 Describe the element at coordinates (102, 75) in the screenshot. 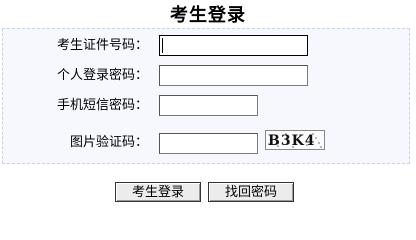

I see `password-label: 个人登录密码：` at that location.